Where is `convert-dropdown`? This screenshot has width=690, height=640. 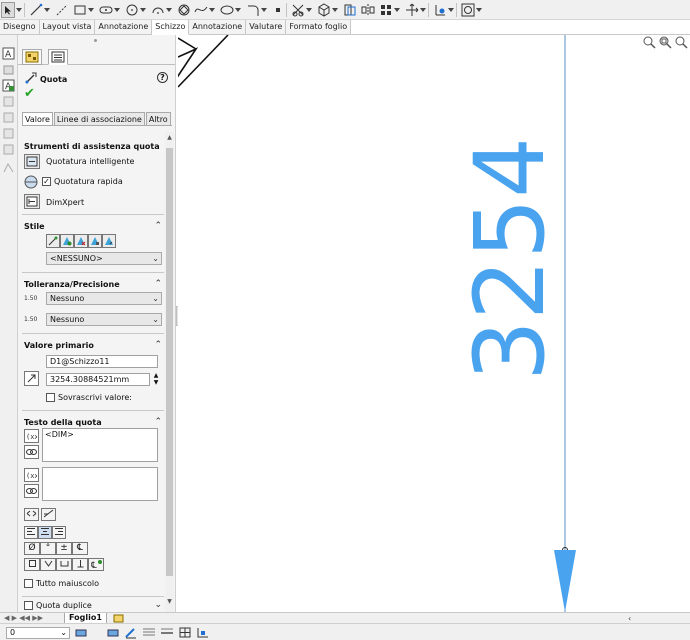 convert-dropdown is located at coordinates (335, 10).